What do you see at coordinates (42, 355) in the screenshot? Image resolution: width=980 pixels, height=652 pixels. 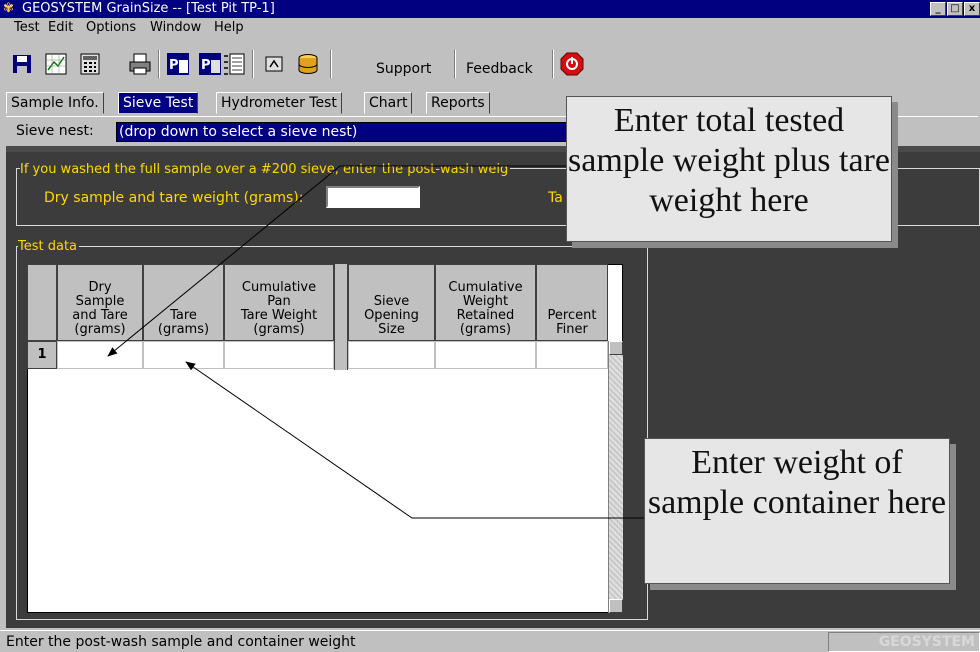 I see `row-number: 1` at bounding box center [42, 355].